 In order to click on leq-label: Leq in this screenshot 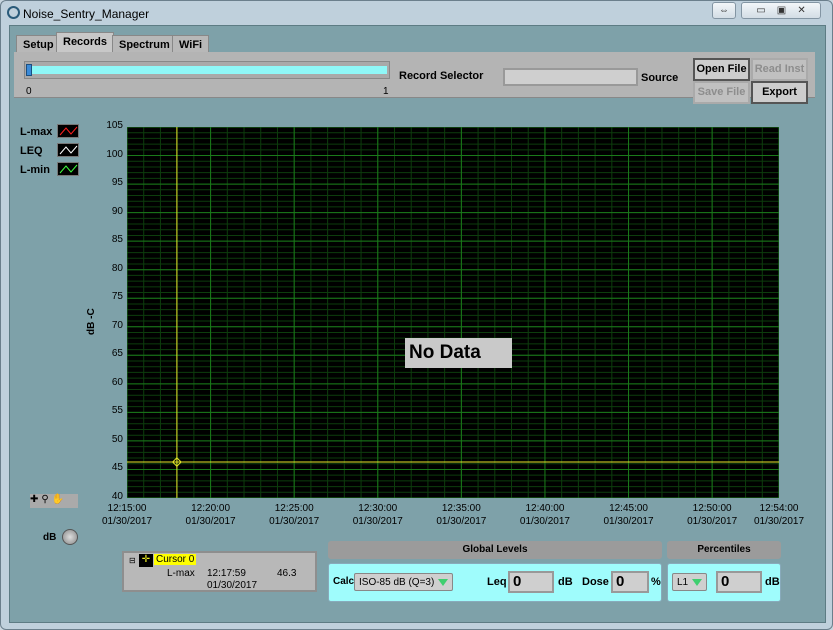, I will do `click(497, 582)`.